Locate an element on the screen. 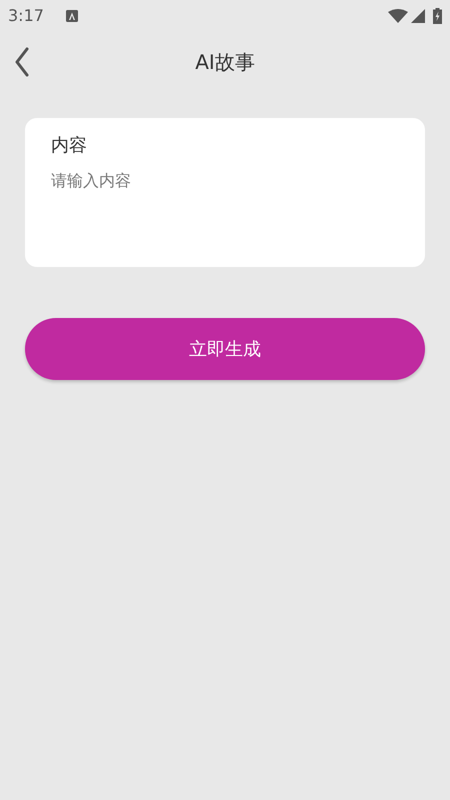  content-input: 请输入内容 is located at coordinates (225, 212).